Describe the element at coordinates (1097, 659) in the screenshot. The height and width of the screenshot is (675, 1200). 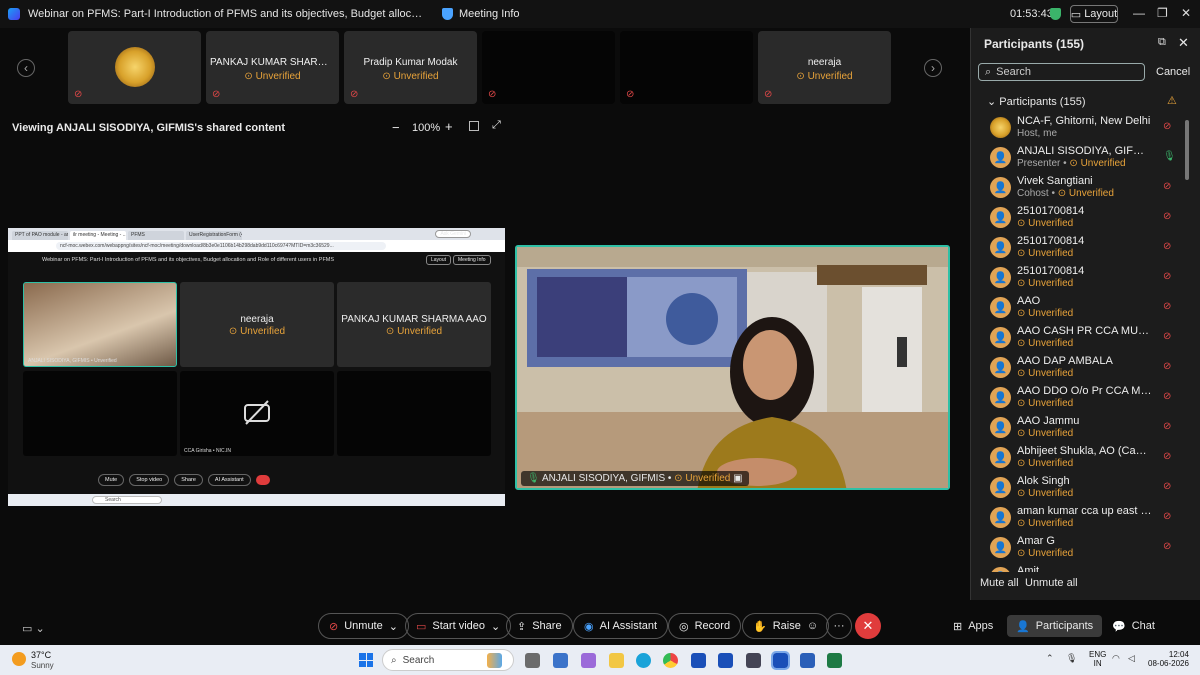
I see `language-indicator: ENG IN` at that location.